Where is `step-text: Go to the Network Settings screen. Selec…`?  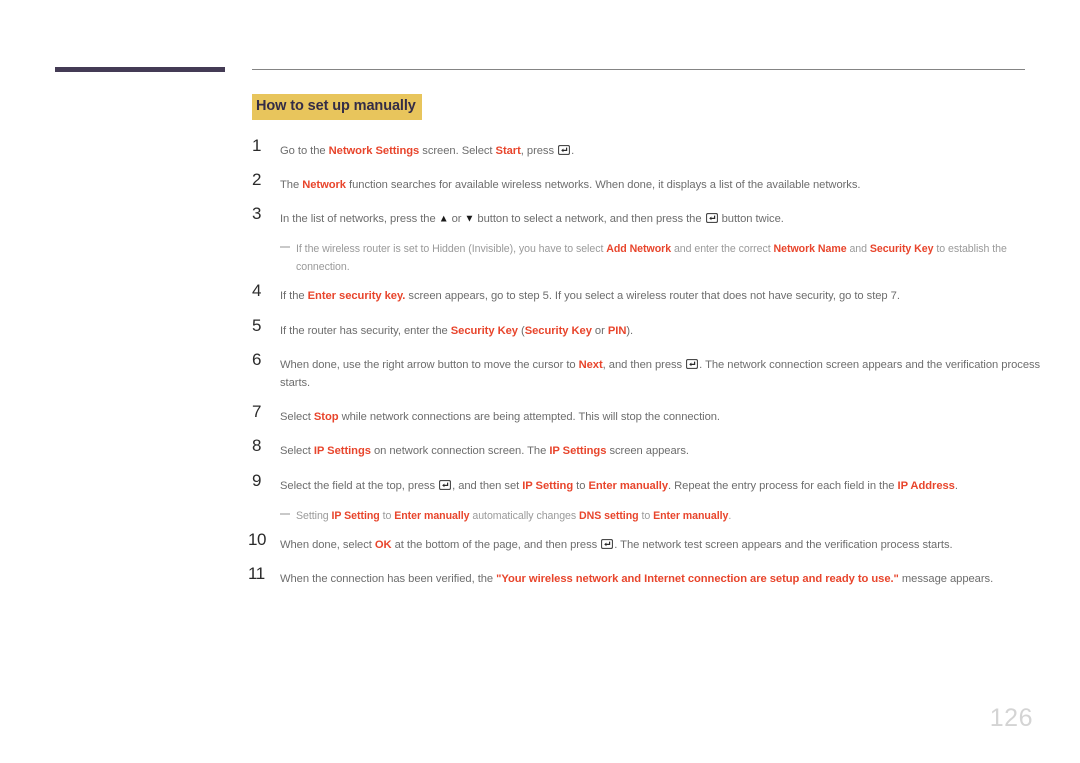
step-text: Go to the Network Settings screen. Selec… is located at coordinates (427, 150).